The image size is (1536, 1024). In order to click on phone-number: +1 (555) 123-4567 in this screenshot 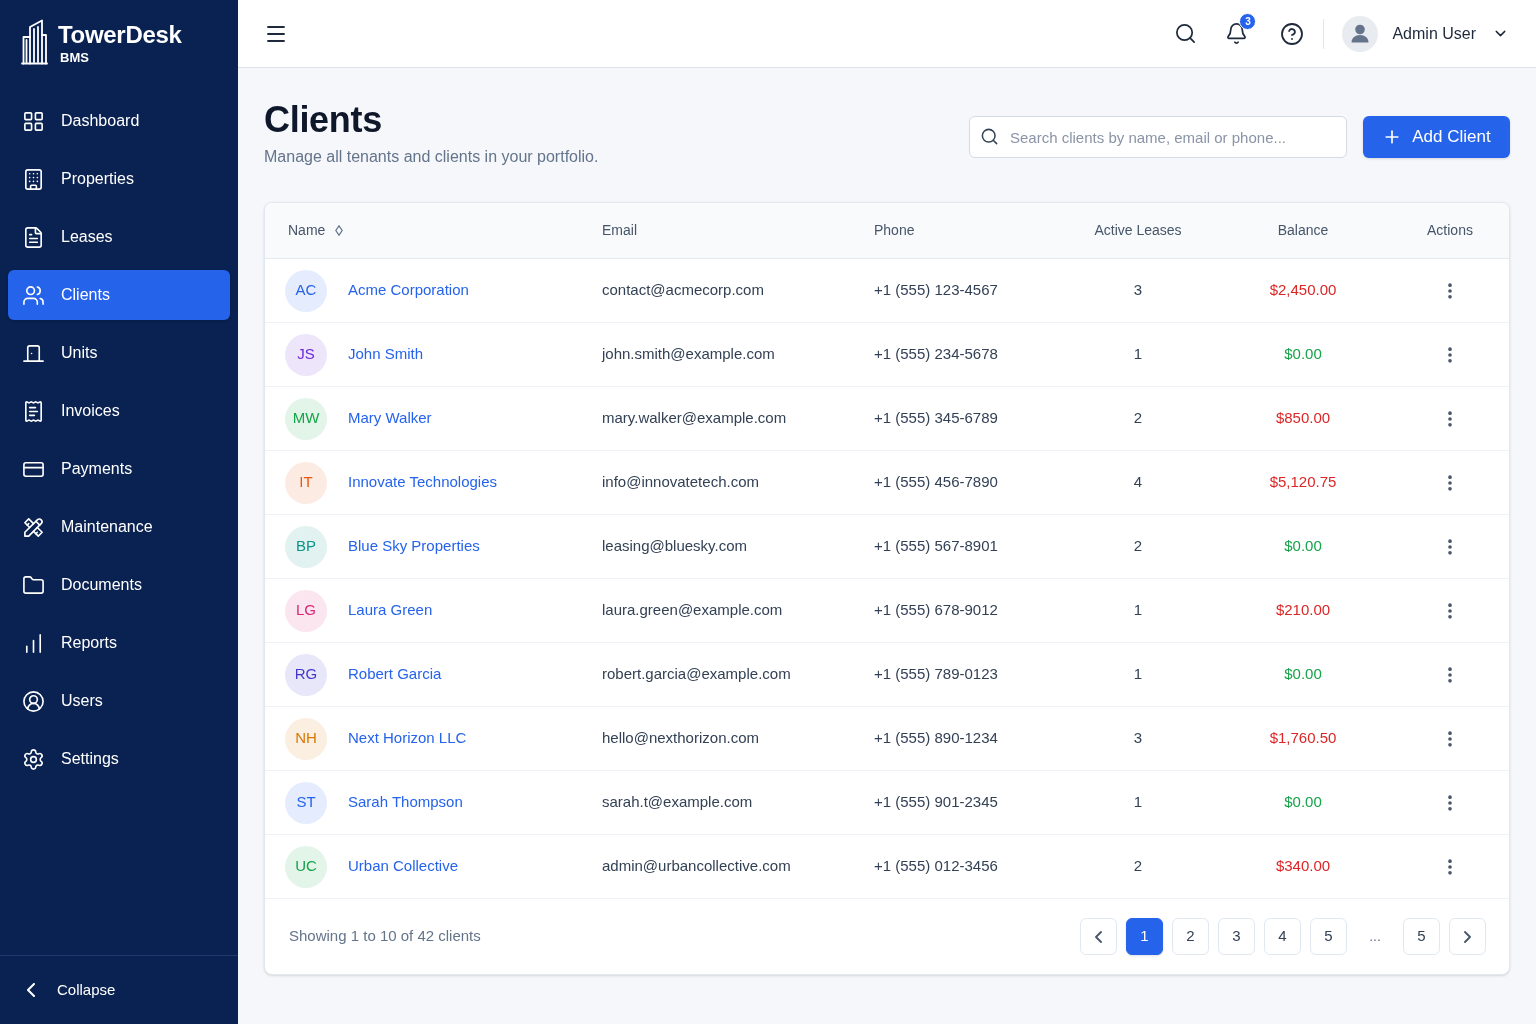, I will do `click(936, 290)`.